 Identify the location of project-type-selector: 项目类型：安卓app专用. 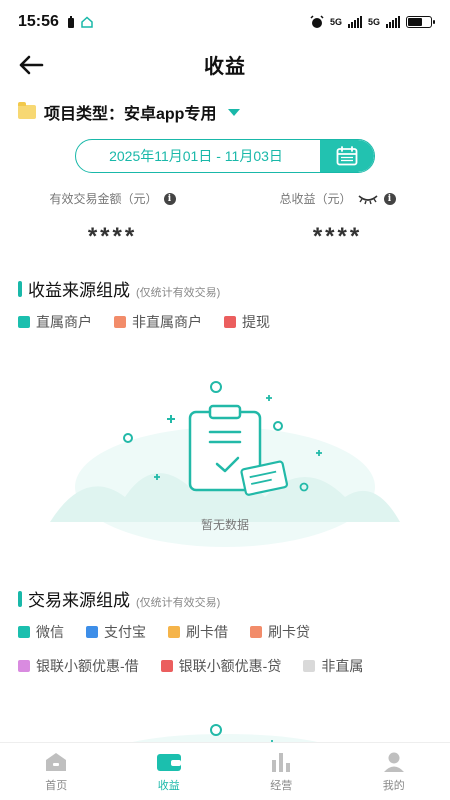
(129, 112).